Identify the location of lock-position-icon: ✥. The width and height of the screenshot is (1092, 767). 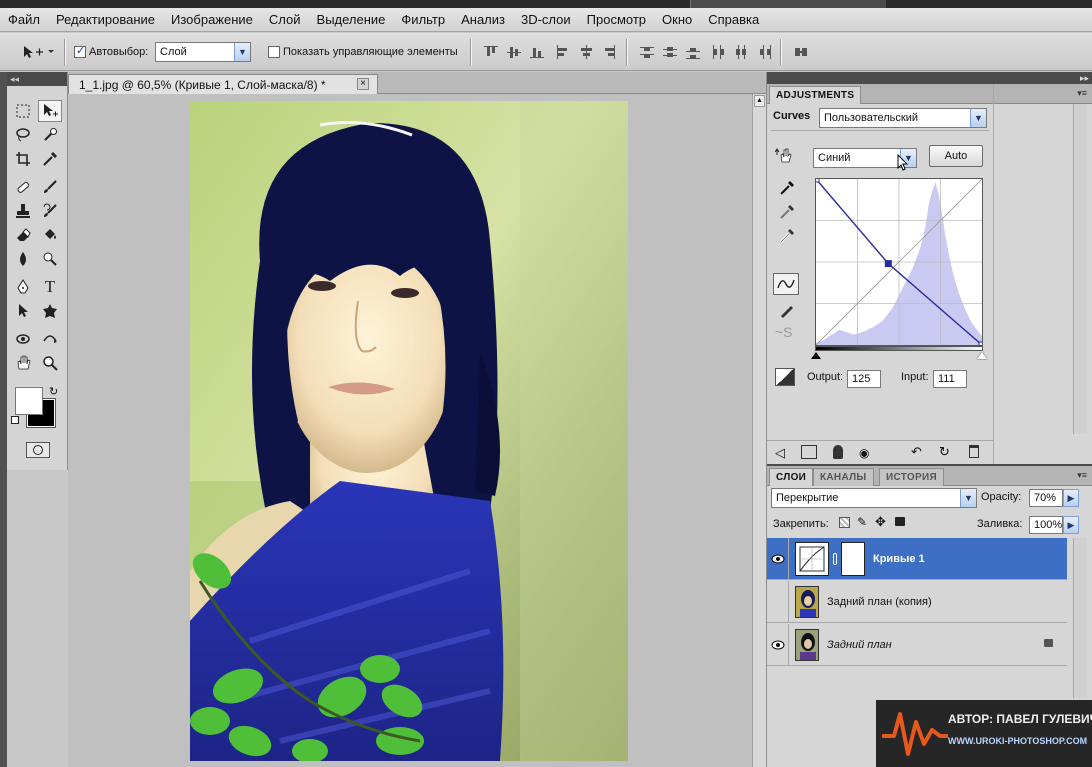
(880, 522).